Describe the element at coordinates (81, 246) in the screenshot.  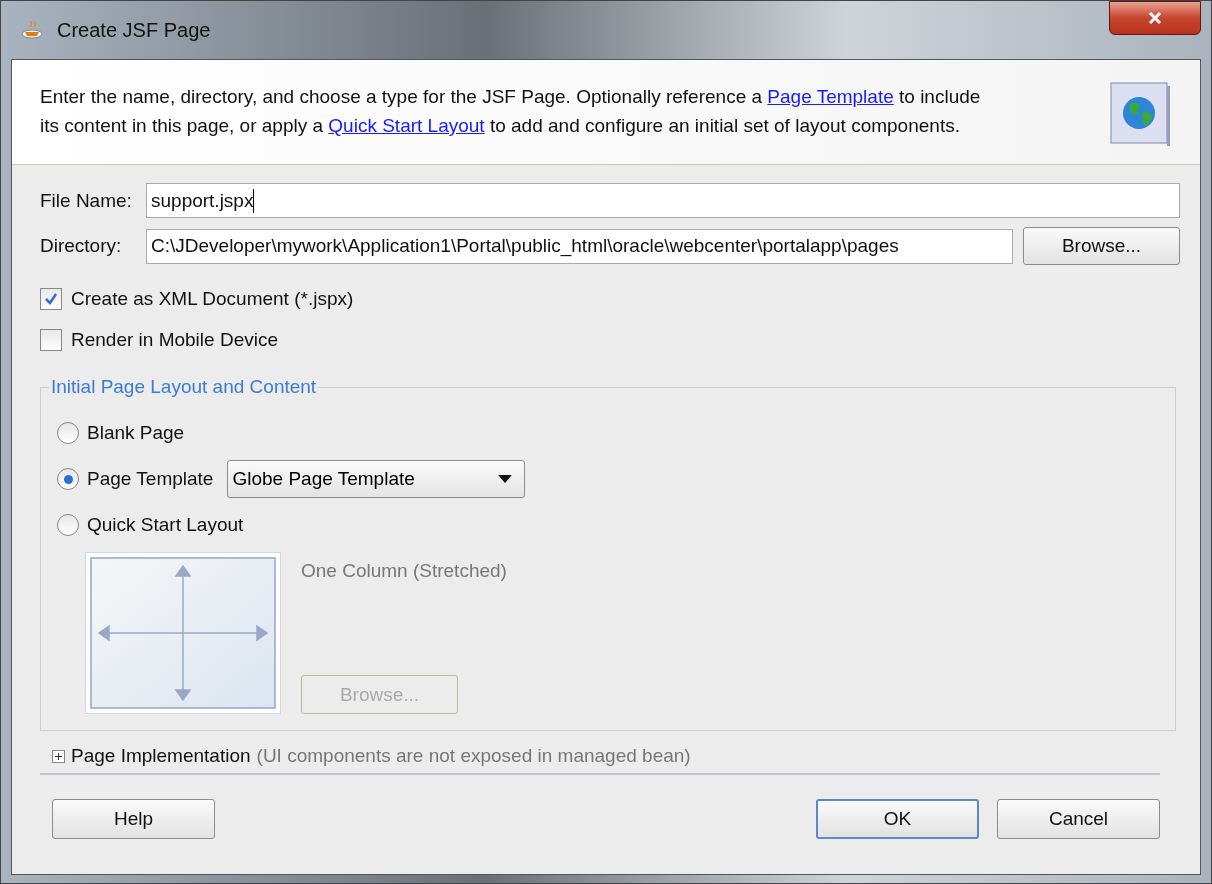
I see `field-label: Directory:` at that location.